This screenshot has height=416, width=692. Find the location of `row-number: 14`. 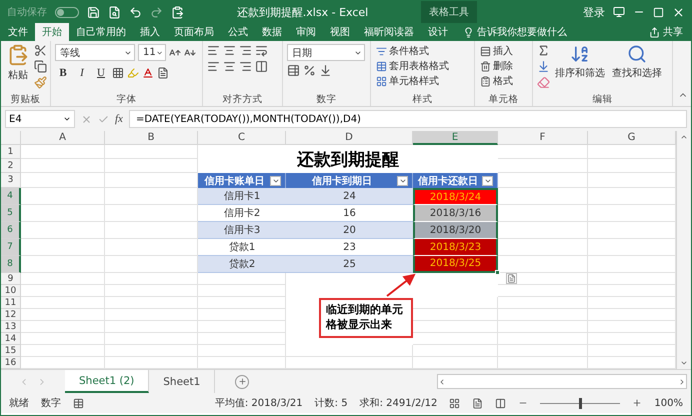

row-number: 14 is located at coordinates (11, 339).